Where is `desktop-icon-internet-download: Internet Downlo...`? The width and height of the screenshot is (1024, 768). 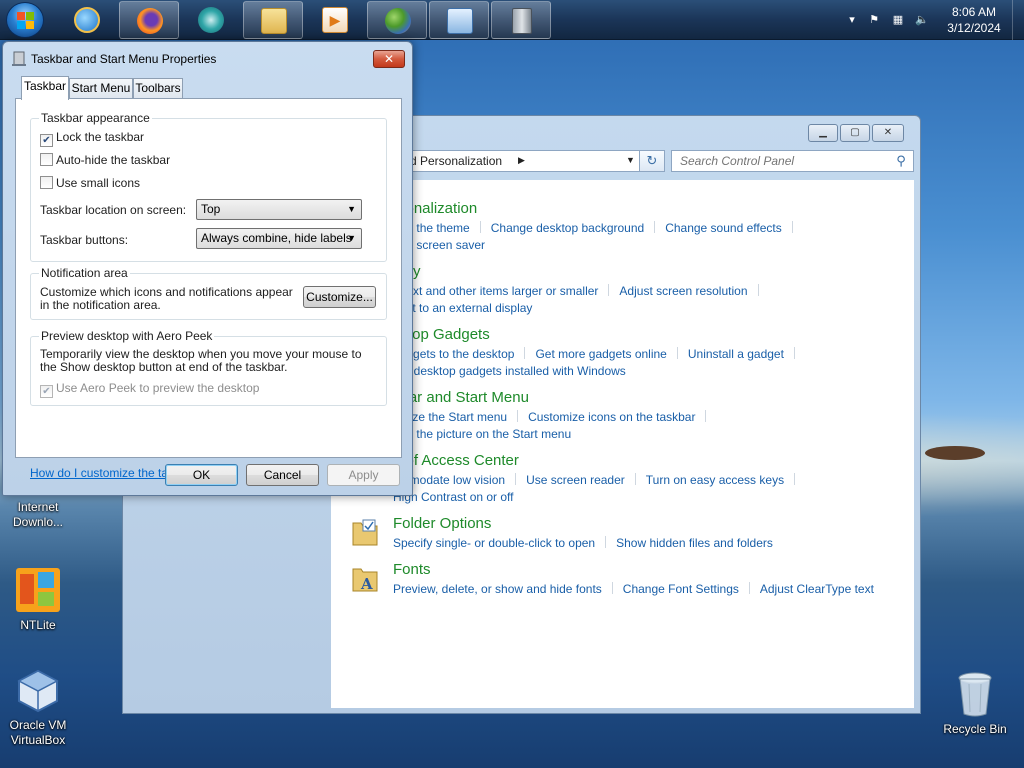
desktop-icon-internet-download: Internet Downlo... is located at coordinates (38, 515).